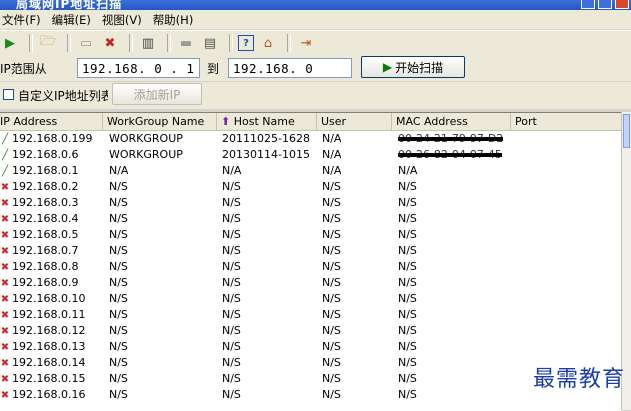  What do you see at coordinates (177, 20) in the screenshot?
I see `menu-help: 帮助(H)` at bounding box center [177, 20].